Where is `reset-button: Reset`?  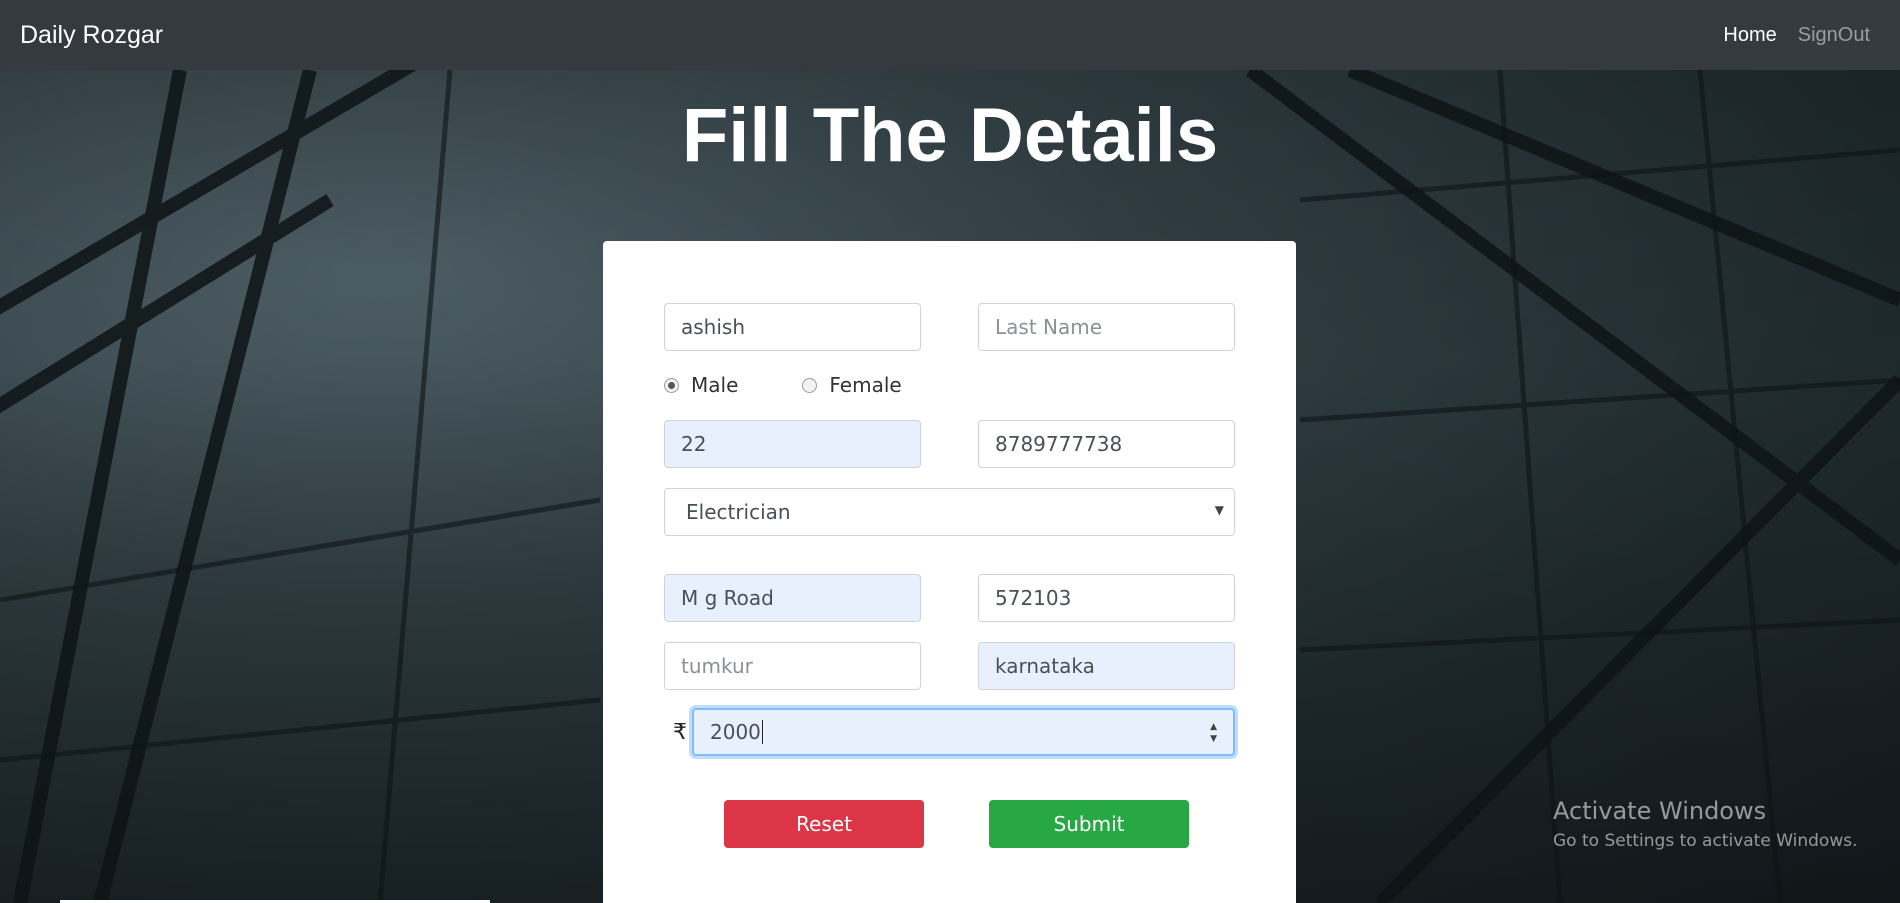
reset-button: Reset is located at coordinates (824, 824).